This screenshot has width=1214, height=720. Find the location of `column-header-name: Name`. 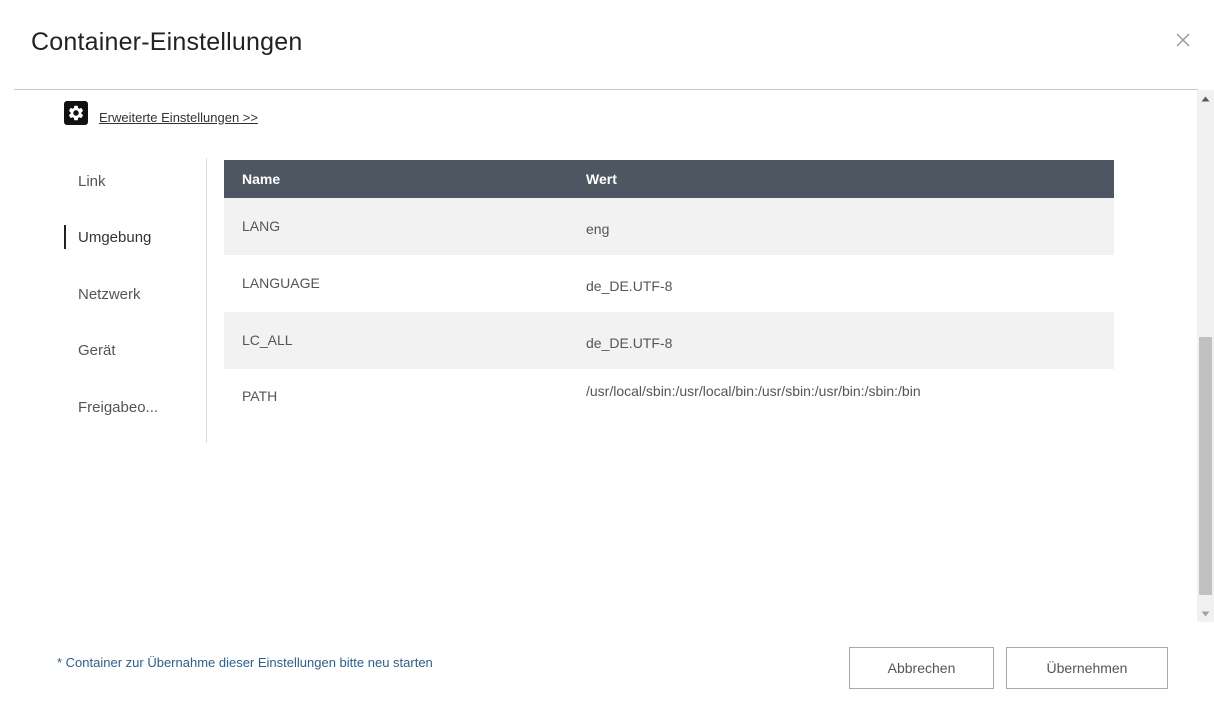

column-header-name: Name is located at coordinates (261, 179).